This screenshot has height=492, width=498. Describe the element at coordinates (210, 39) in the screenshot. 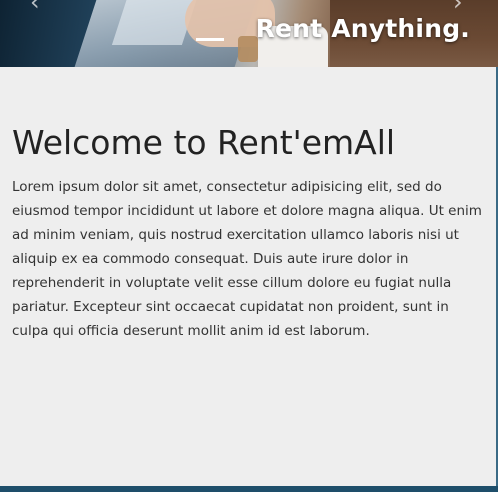

I see `carousel-indicator` at that location.